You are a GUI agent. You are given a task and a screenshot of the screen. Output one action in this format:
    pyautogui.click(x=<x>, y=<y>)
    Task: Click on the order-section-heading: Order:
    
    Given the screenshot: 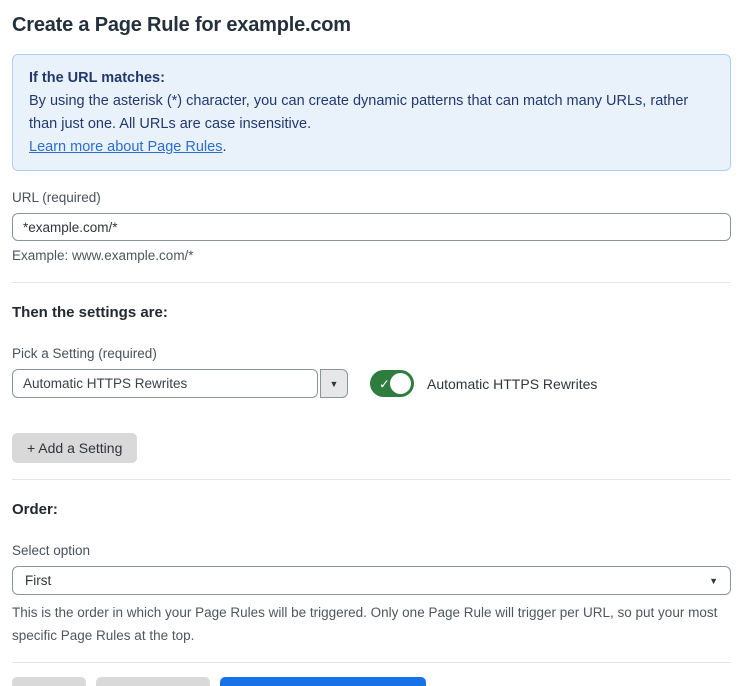 What is the action you would take?
    pyautogui.click(x=35, y=509)
    